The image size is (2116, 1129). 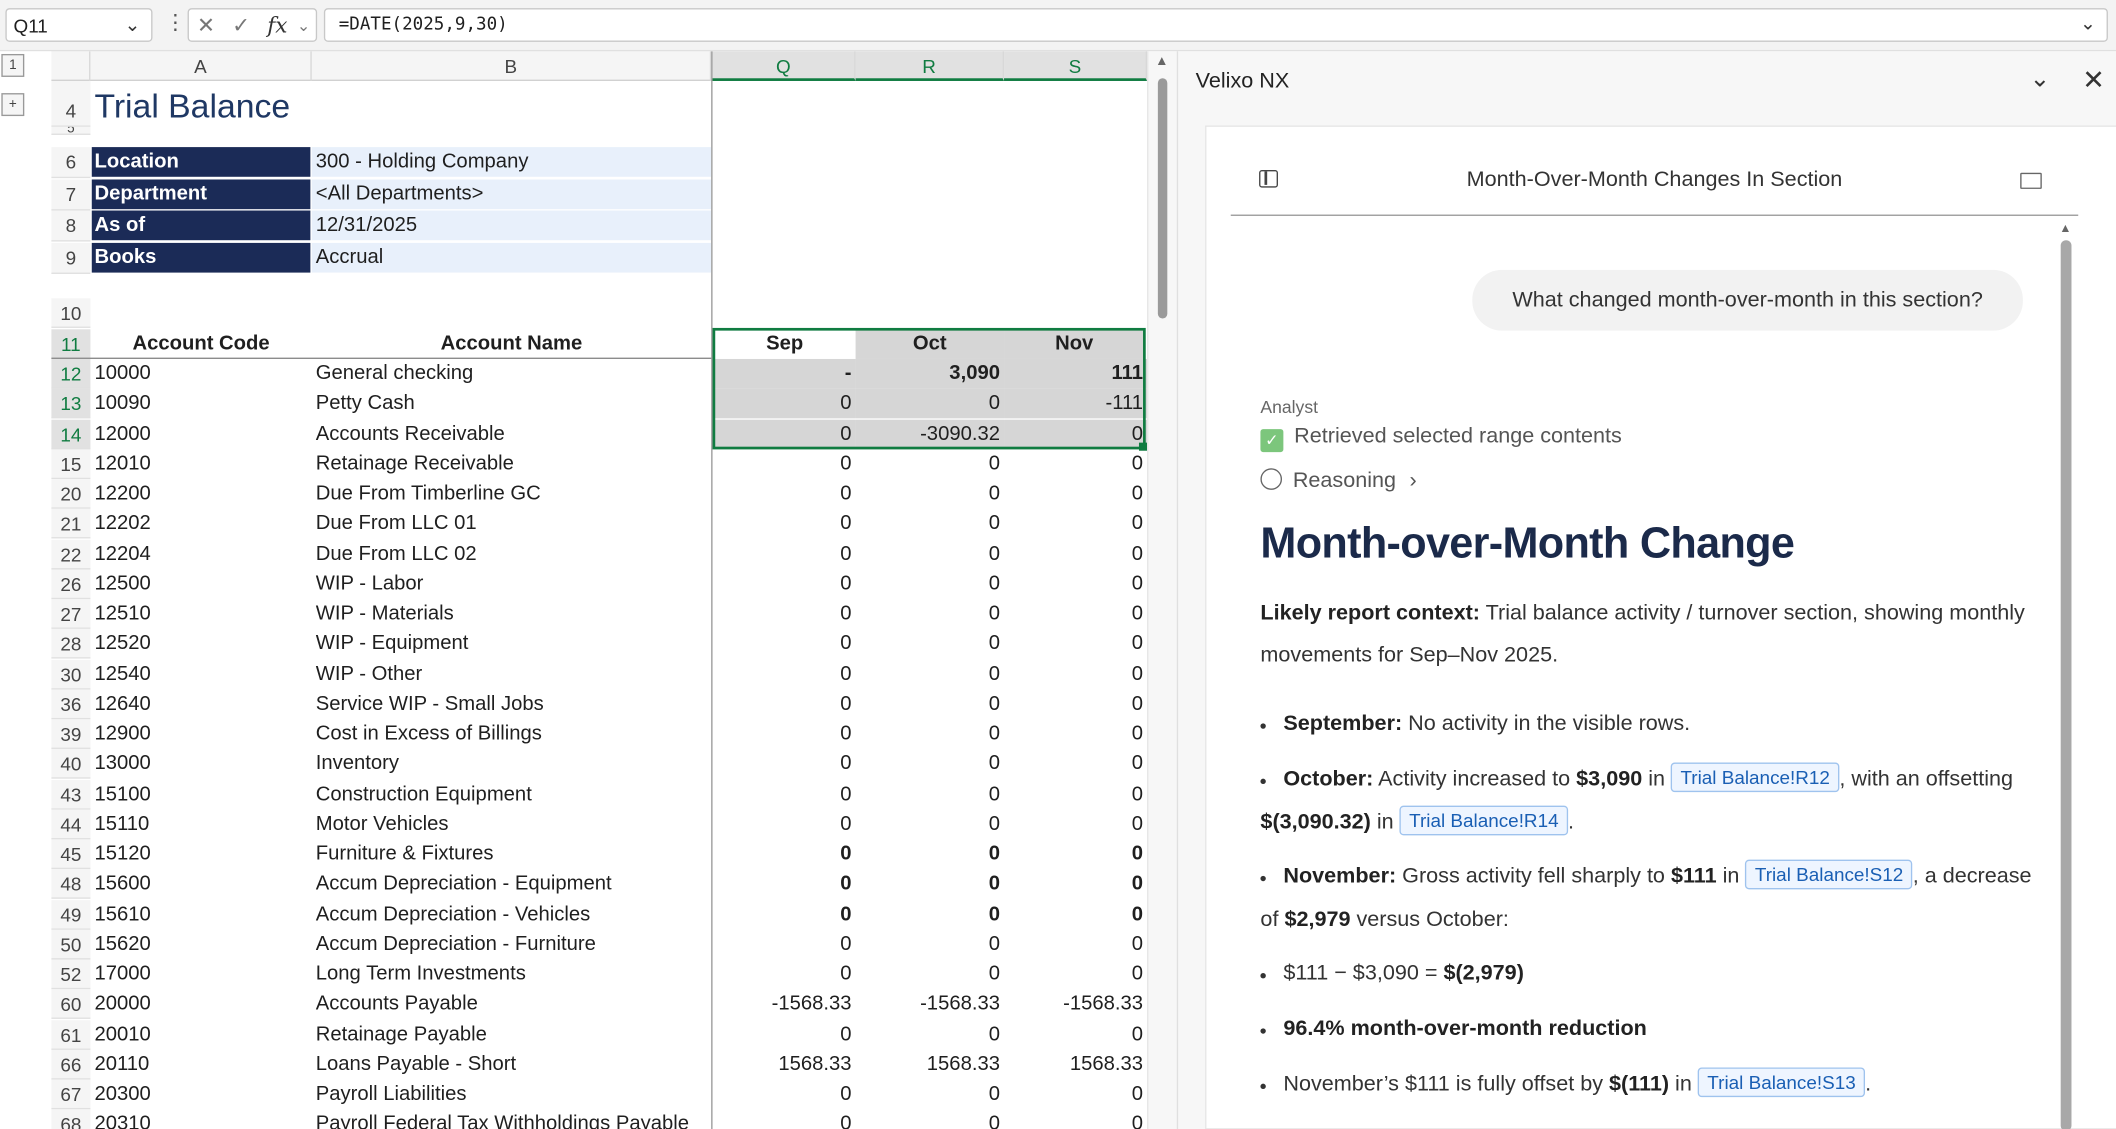 What do you see at coordinates (513, 1035) in the screenshot?
I see `account-name-cell: Retainage Payable` at bounding box center [513, 1035].